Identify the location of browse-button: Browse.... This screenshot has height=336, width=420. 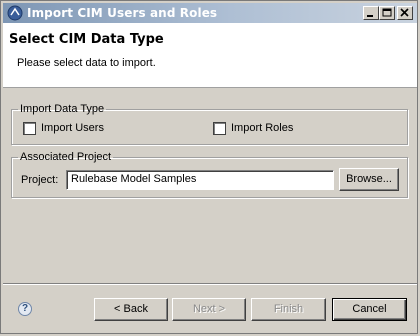
(369, 179).